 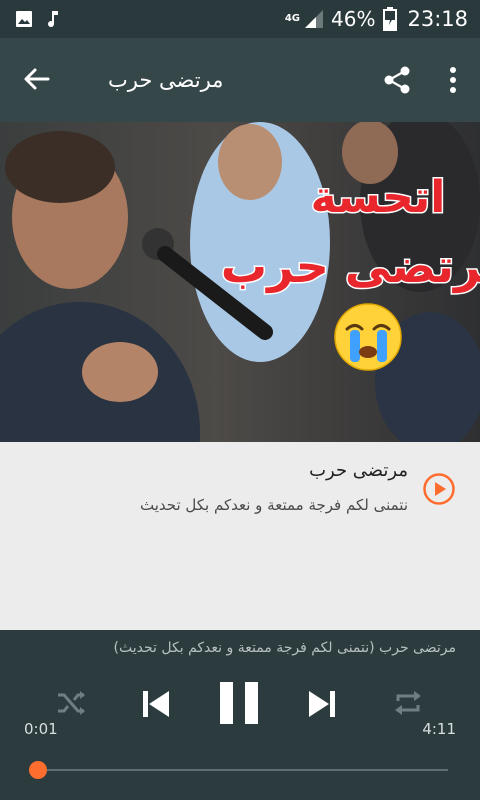 What do you see at coordinates (439, 729) in the screenshot?
I see `total-time: 4:11` at bounding box center [439, 729].